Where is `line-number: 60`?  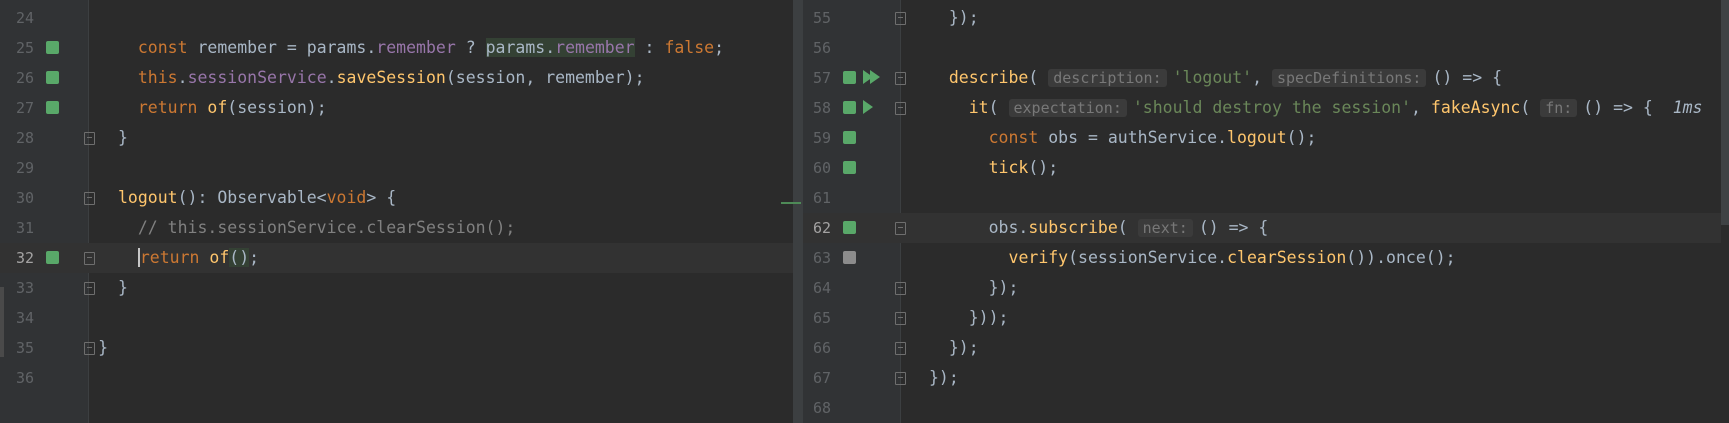 line-number: 60 is located at coordinates (817, 168).